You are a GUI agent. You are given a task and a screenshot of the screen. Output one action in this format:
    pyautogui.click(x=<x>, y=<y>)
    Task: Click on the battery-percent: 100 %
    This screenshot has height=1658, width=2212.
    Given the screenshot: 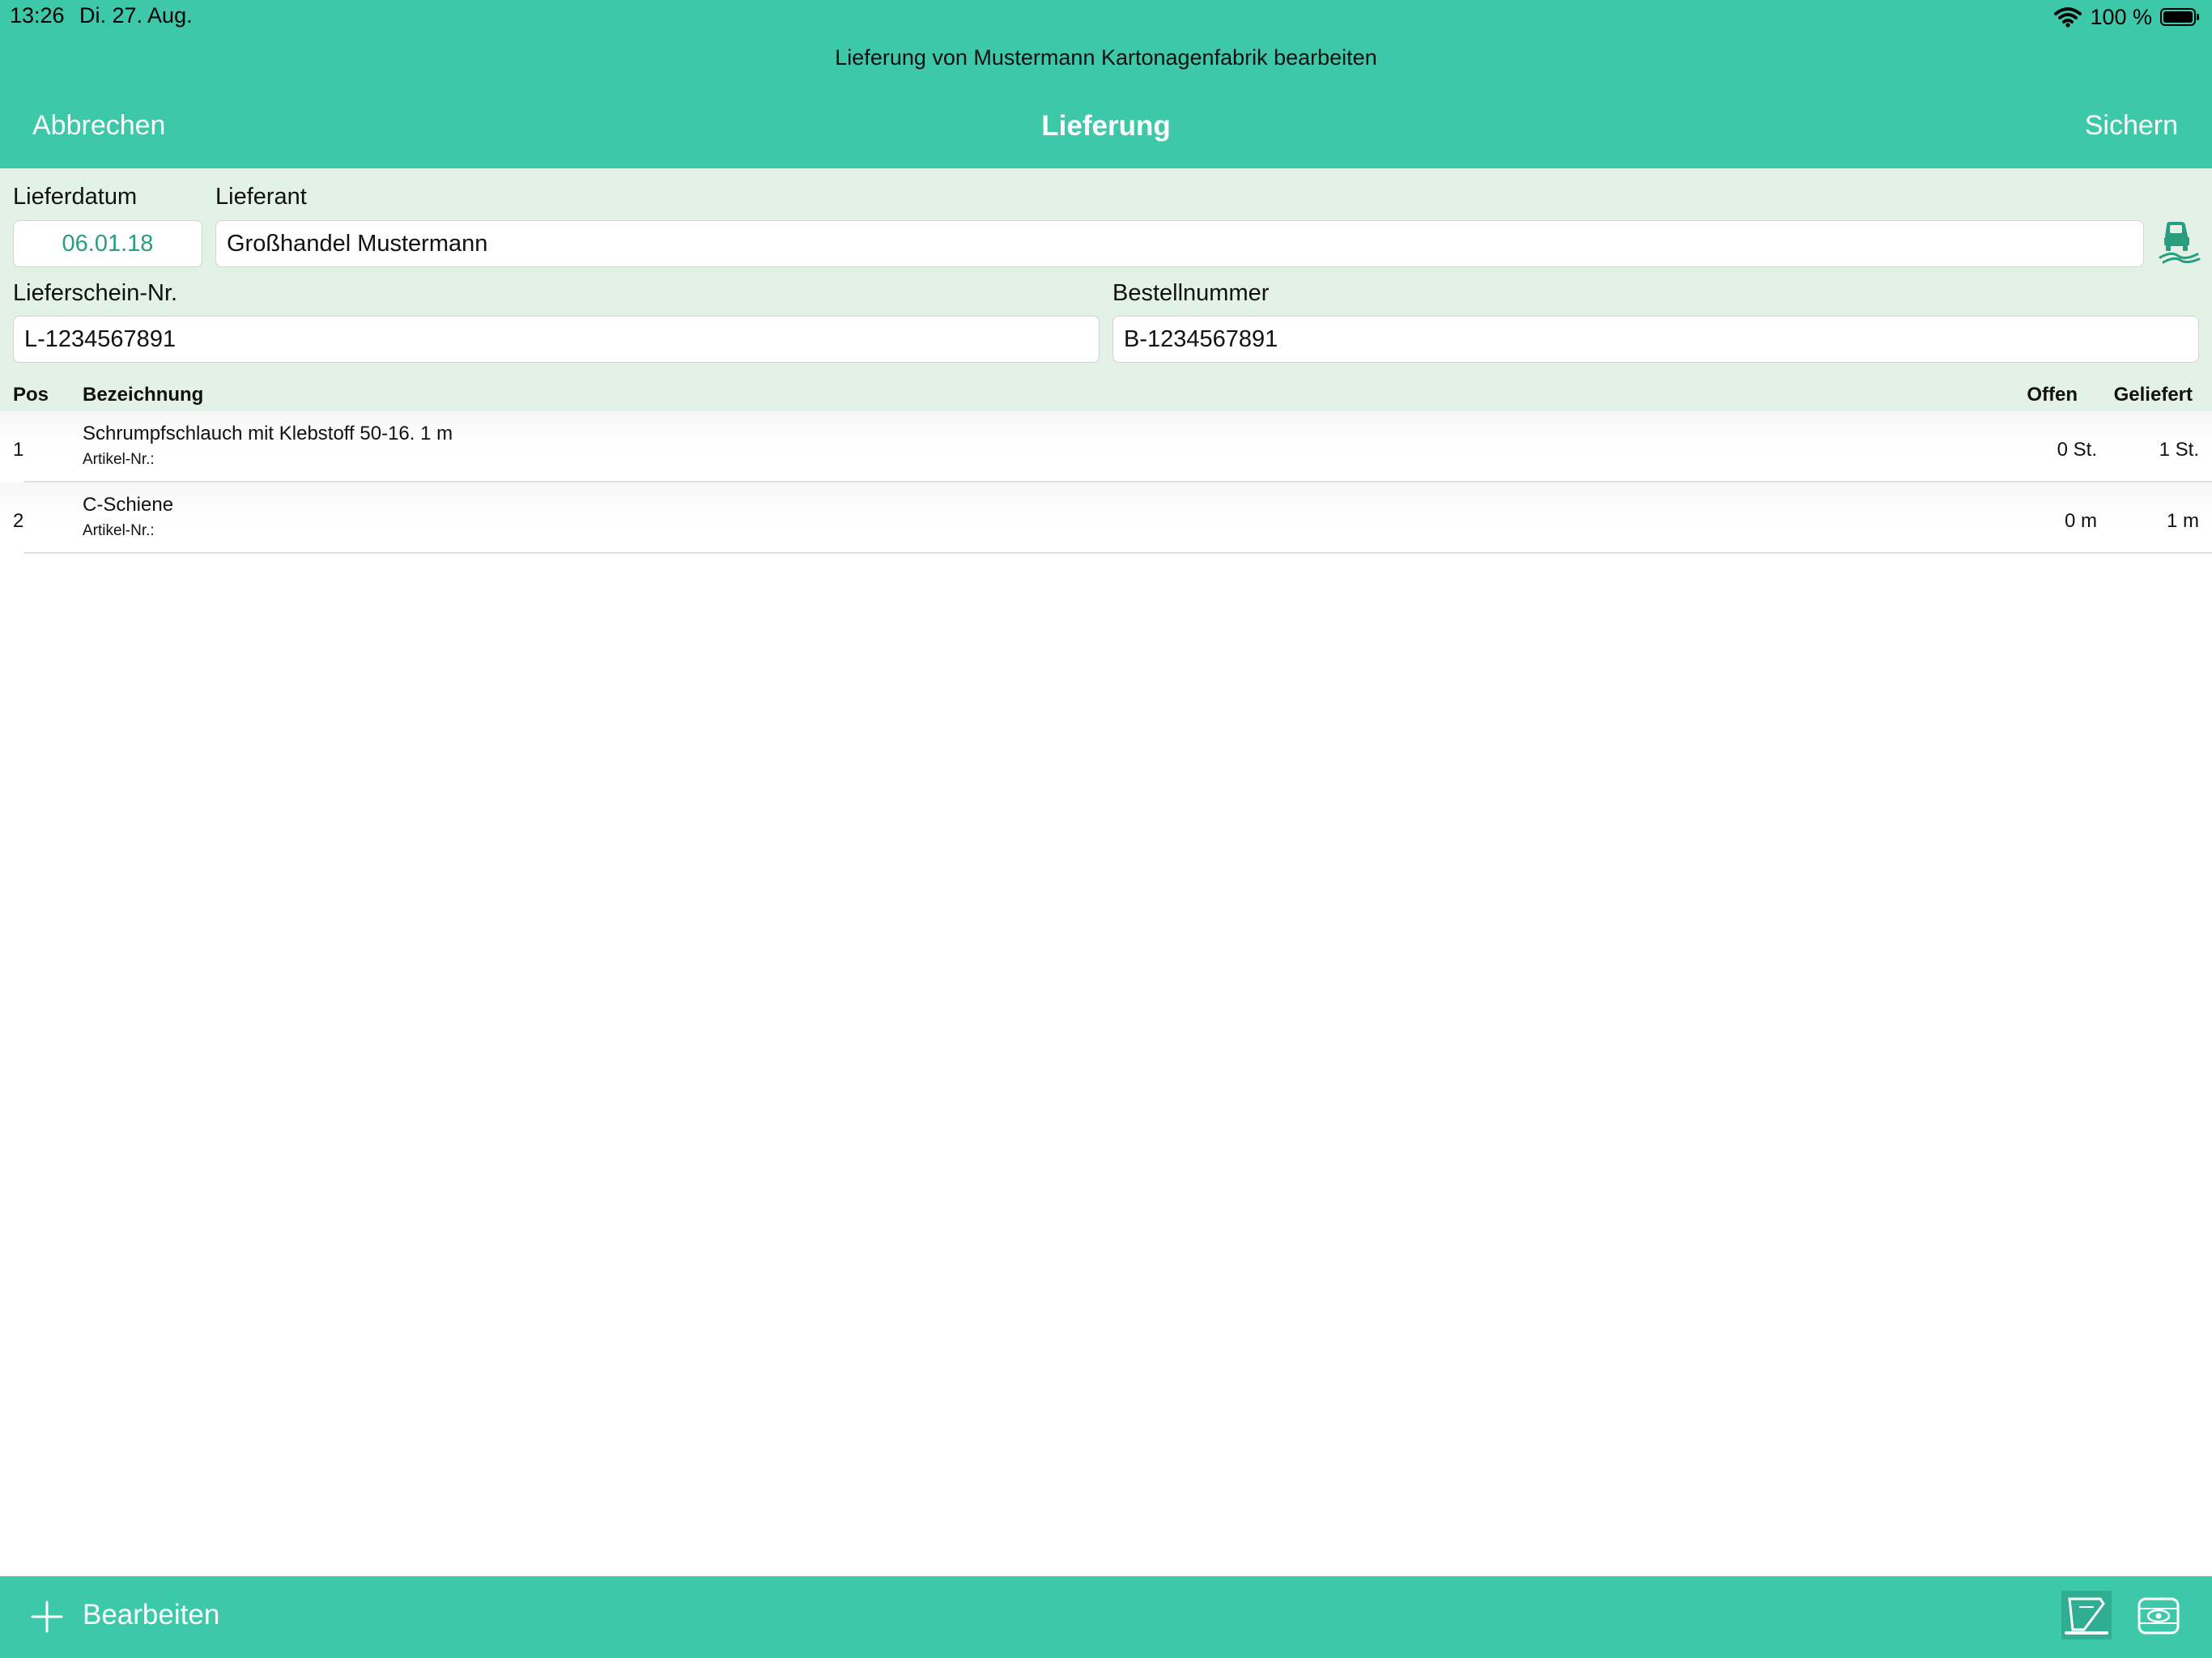 What is the action you would take?
    pyautogui.click(x=2121, y=16)
    